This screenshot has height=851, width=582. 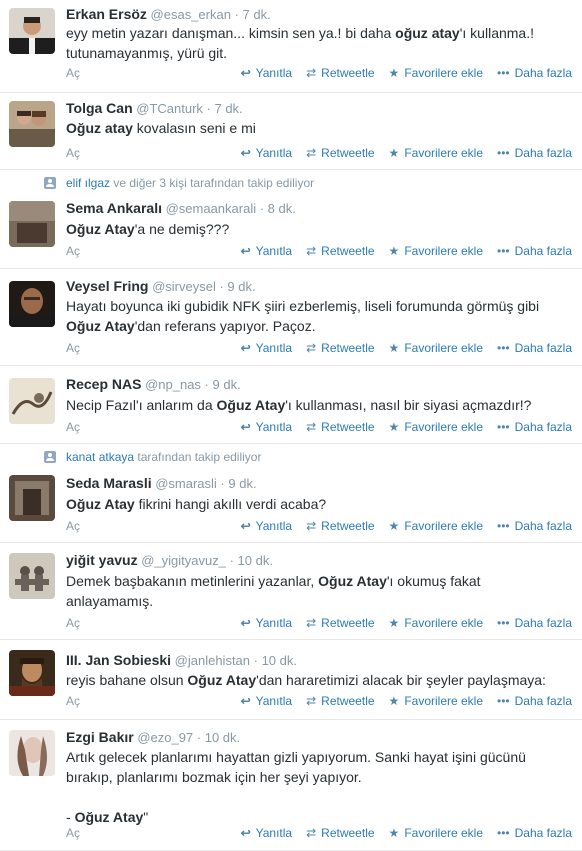 I want to click on username: @semaankarali, so click(x=209, y=208).